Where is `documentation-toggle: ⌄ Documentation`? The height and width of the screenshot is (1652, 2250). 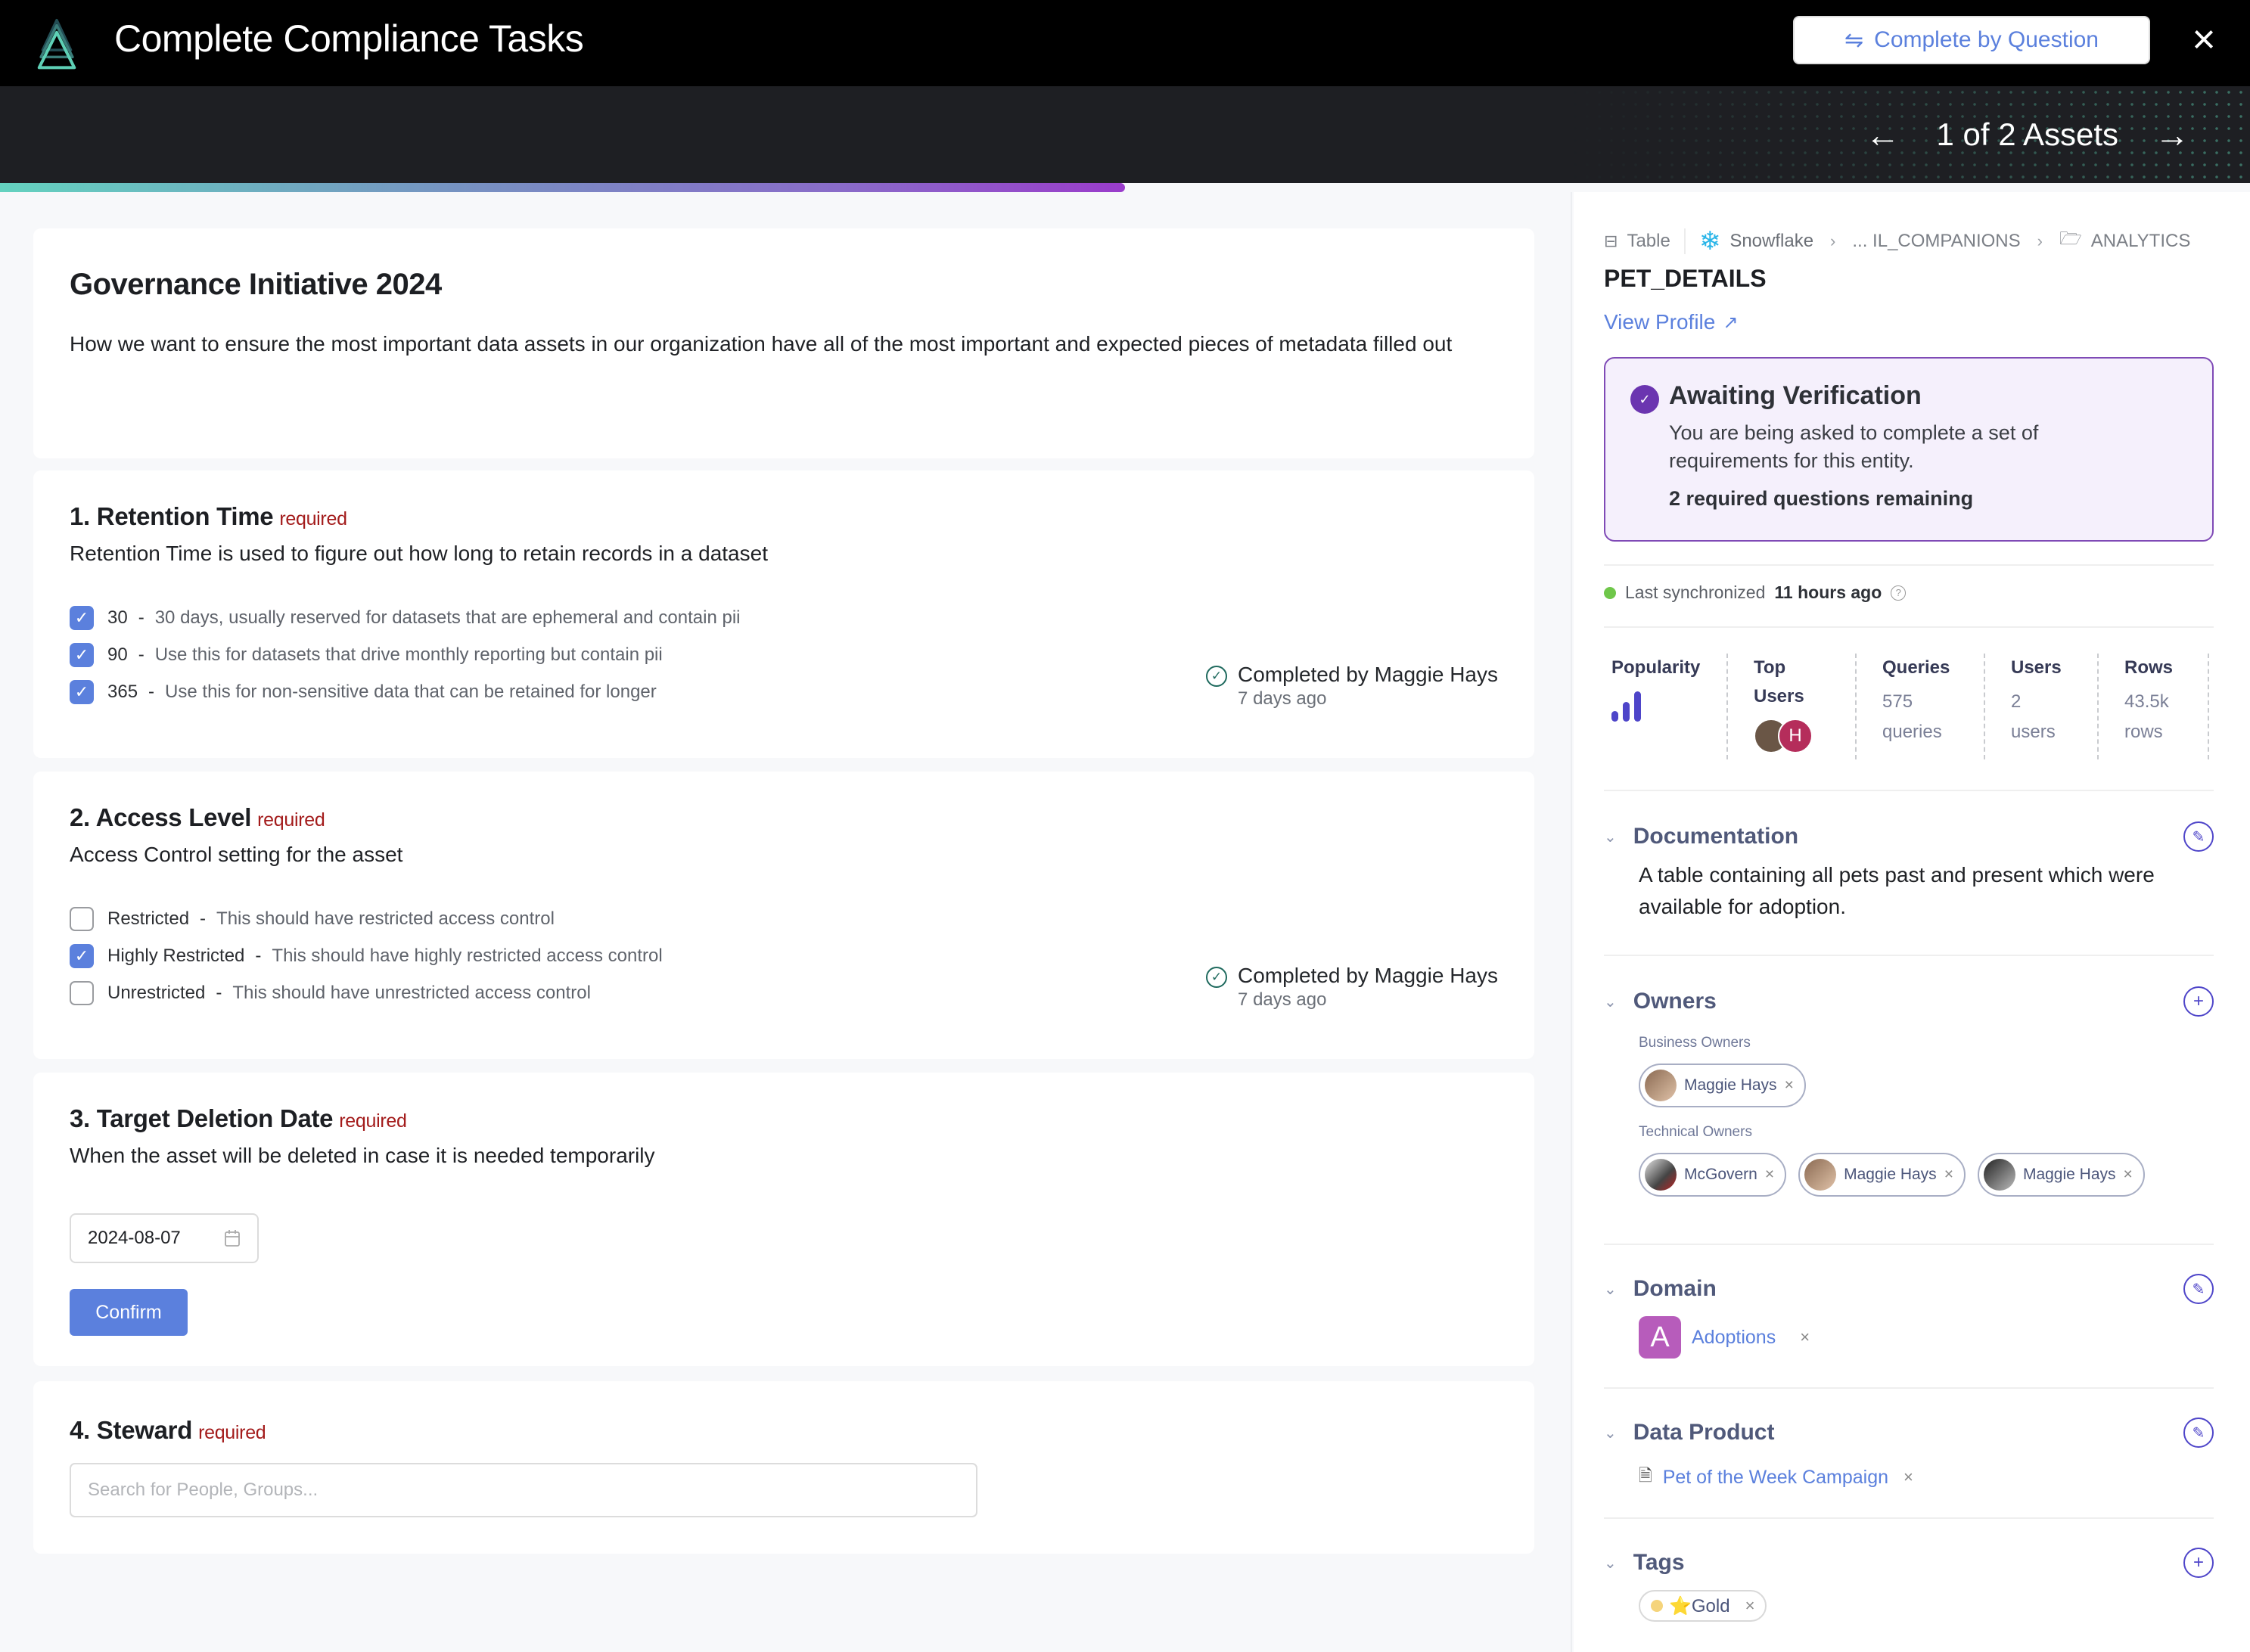
documentation-toggle: ⌄ Documentation is located at coordinates (1701, 836).